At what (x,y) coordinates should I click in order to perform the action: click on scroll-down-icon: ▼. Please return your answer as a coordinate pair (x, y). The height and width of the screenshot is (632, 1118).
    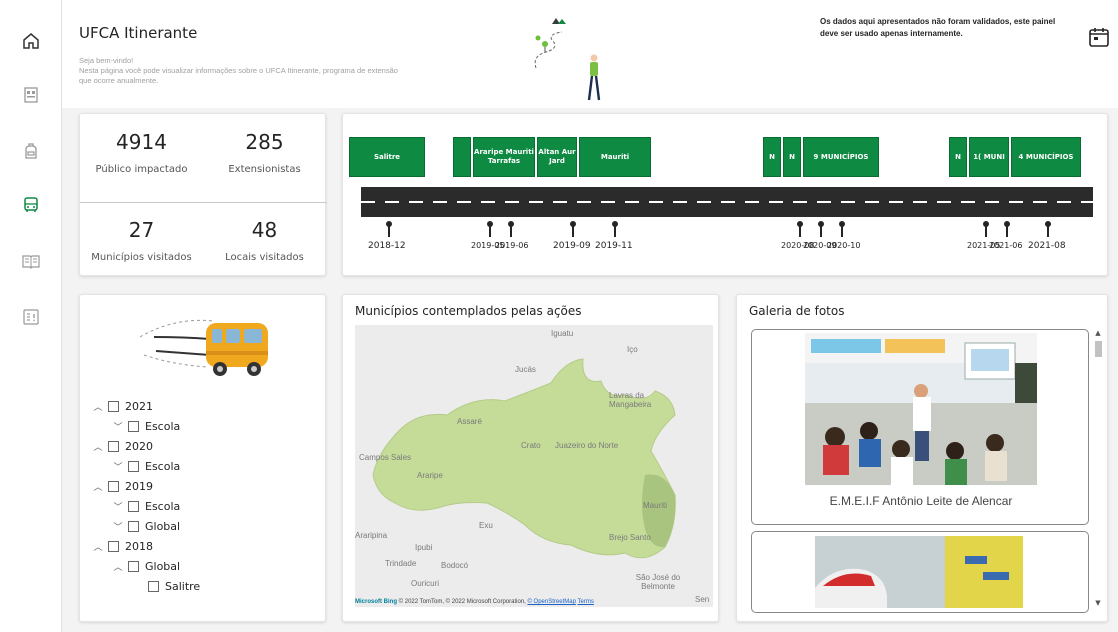
    Looking at the image, I should click on (1098, 603).